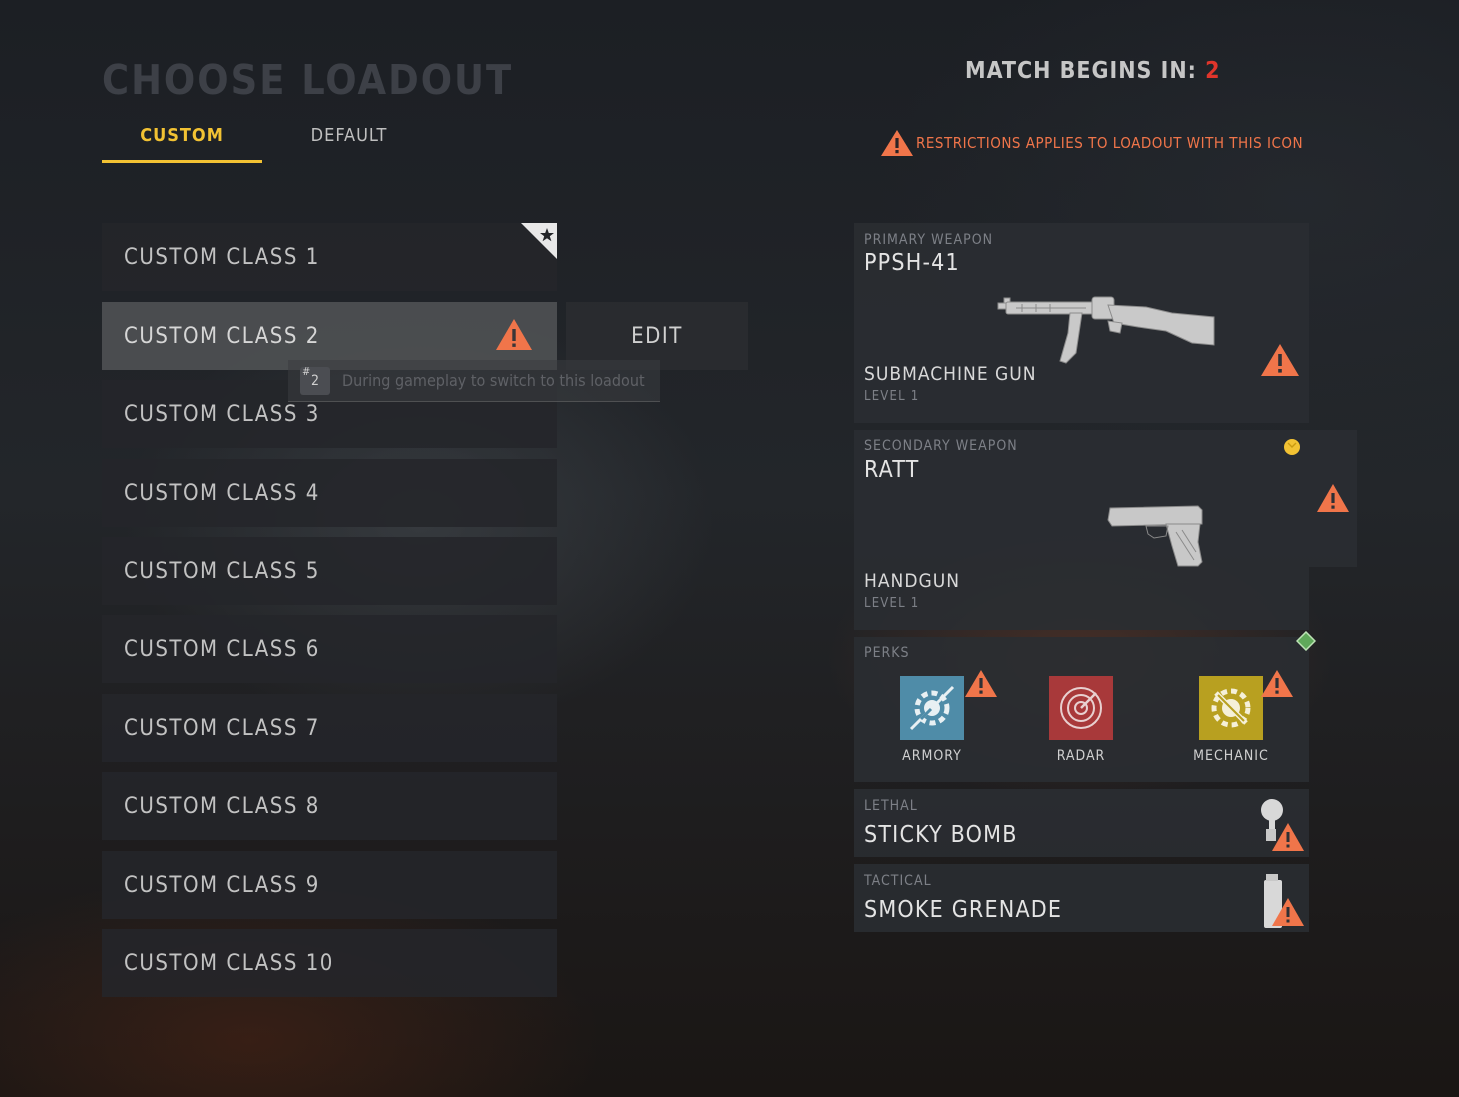 The height and width of the screenshot is (1097, 1459). What do you see at coordinates (963, 910) in the screenshot?
I see `tactical-name: SMOKE GRENADE` at bounding box center [963, 910].